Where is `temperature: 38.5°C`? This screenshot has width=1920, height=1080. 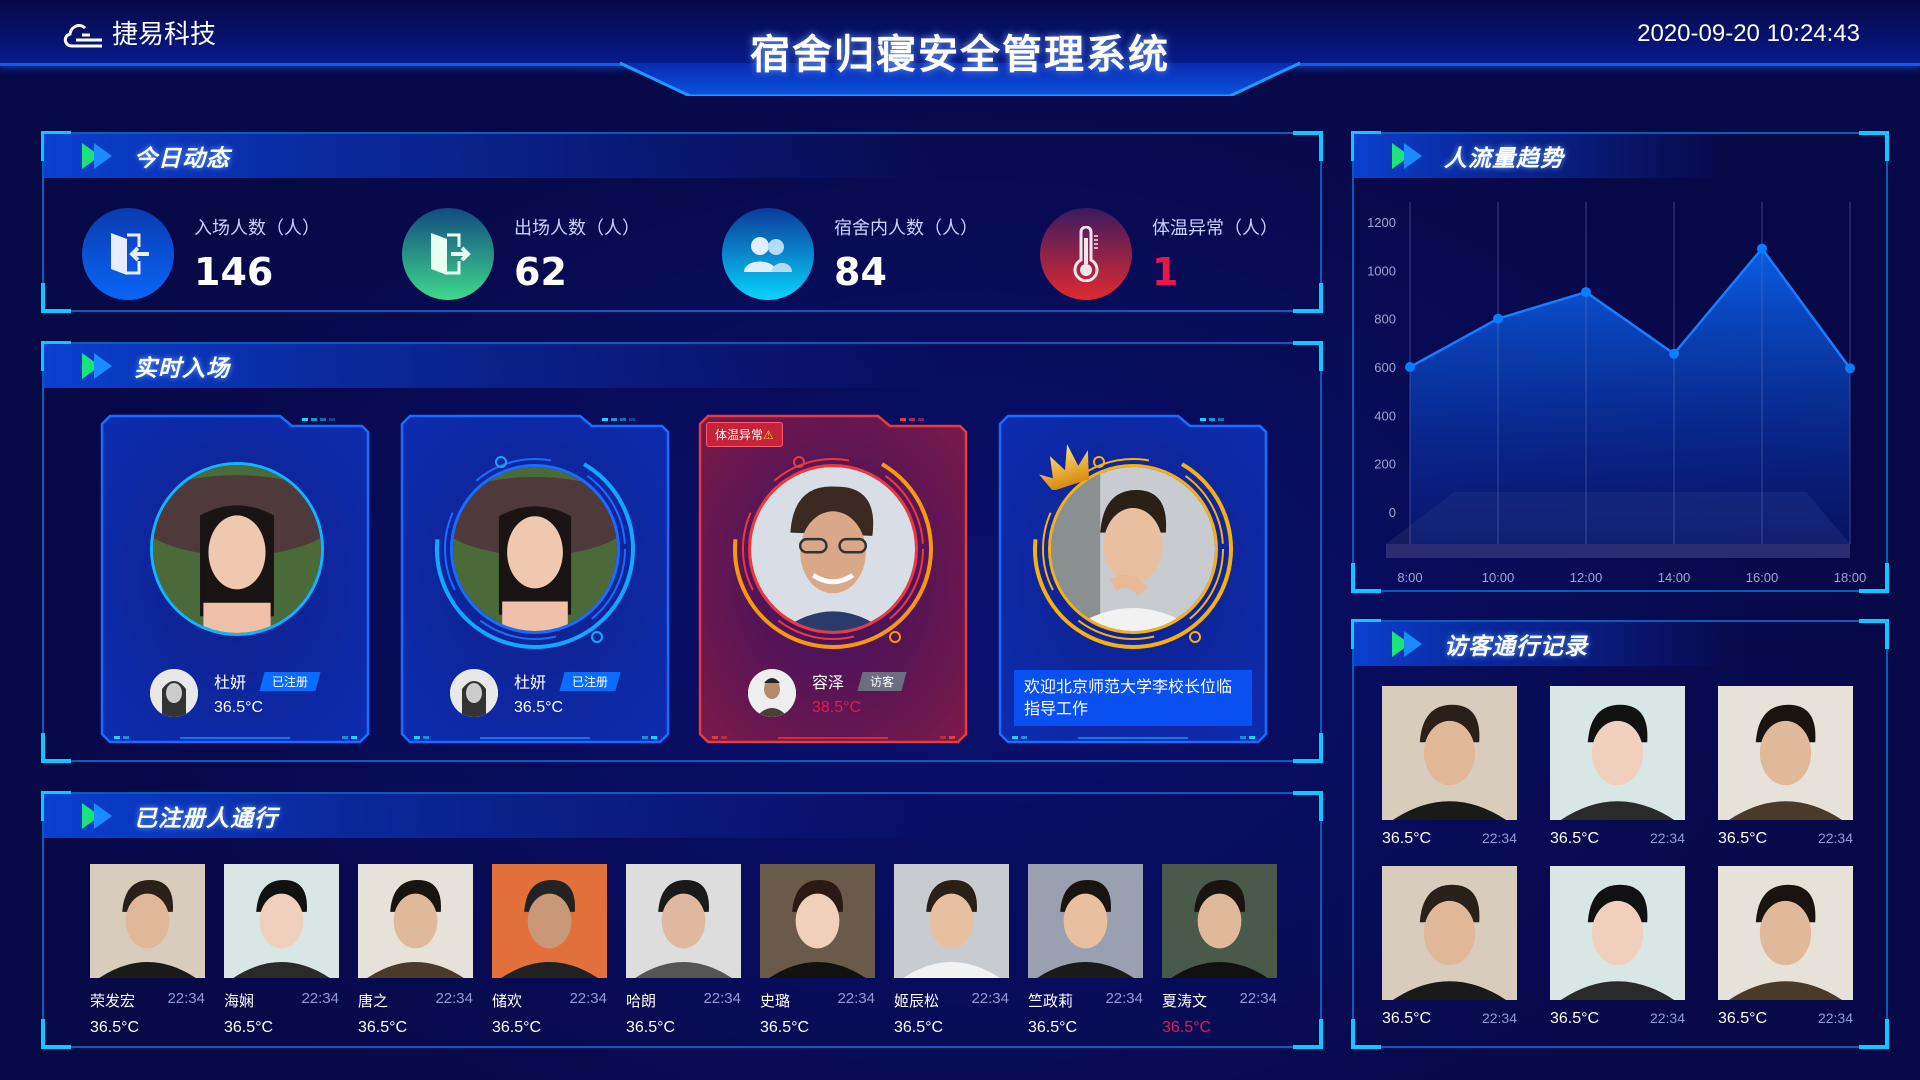 temperature: 38.5°C is located at coordinates (837, 707).